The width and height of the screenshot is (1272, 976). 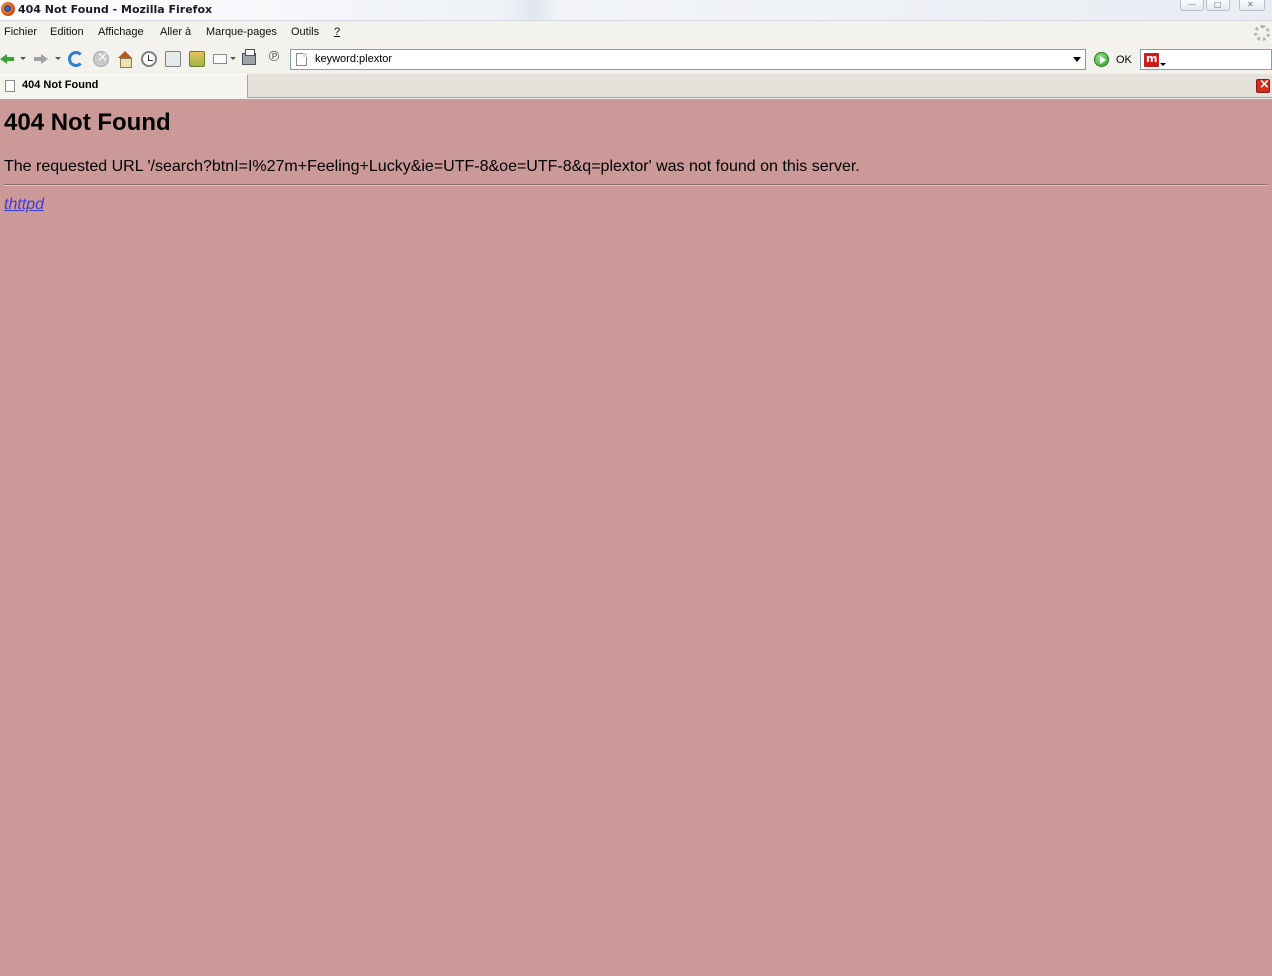 I want to click on mail-dropdown-icon, so click(x=233, y=58).